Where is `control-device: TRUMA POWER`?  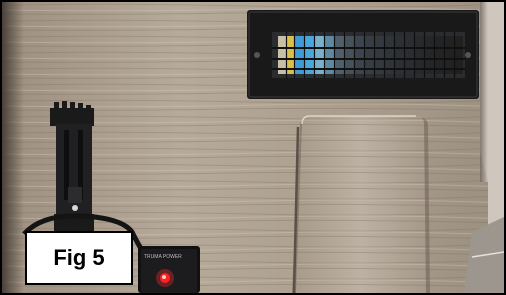
control-device: TRUMA POWER is located at coordinates (169, 269).